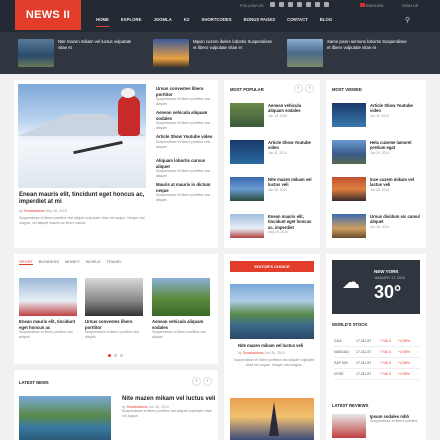  Describe the element at coordinates (114, 262) in the screenshot. I see `tab-travel: TRAVEL` at that location.